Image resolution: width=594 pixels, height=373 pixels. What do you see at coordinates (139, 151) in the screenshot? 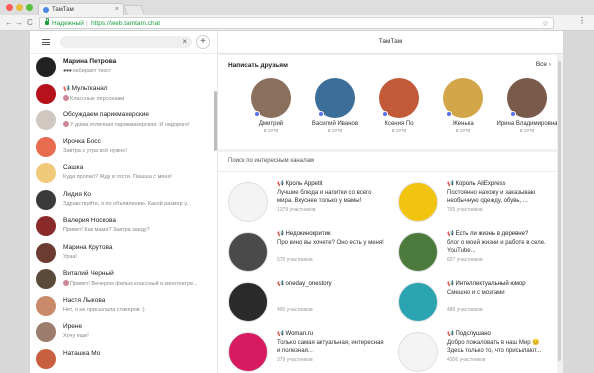
I see `chat-last-message: Завтра с утра всё нужно!` at bounding box center [139, 151].